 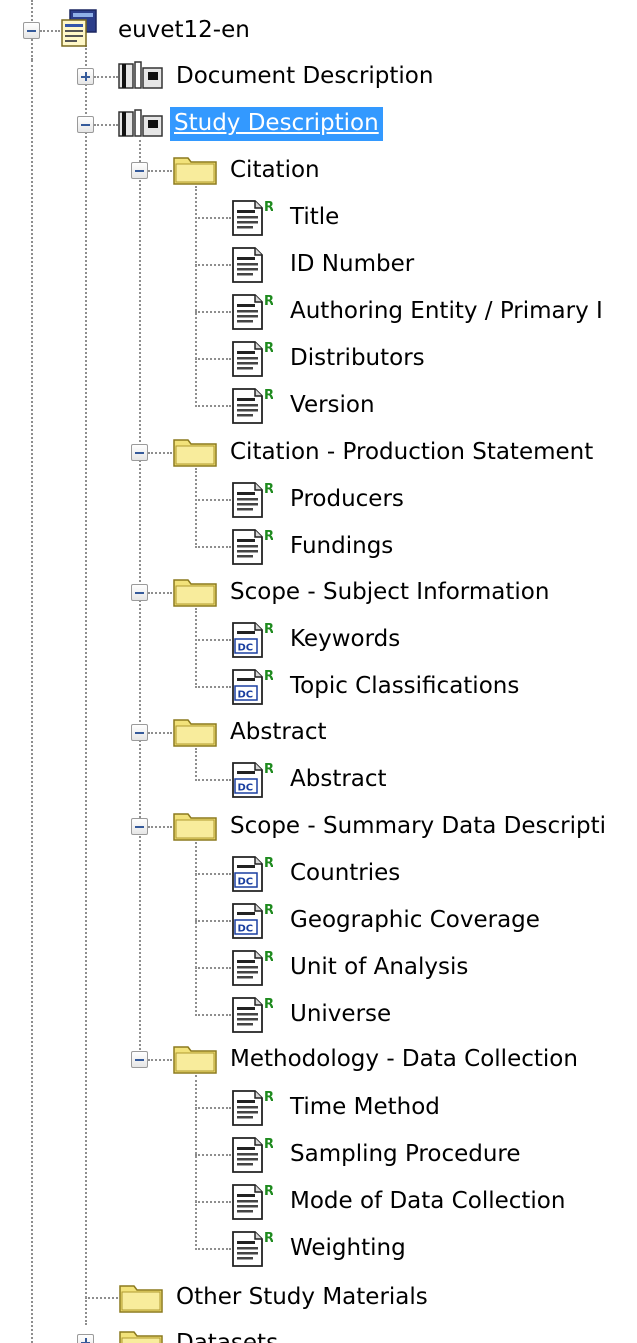 What do you see at coordinates (379, 968) in the screenshot?
I see `tree-leaf-unit-of-analysis: Unit of Analysis` at bounding box center [379, 968].